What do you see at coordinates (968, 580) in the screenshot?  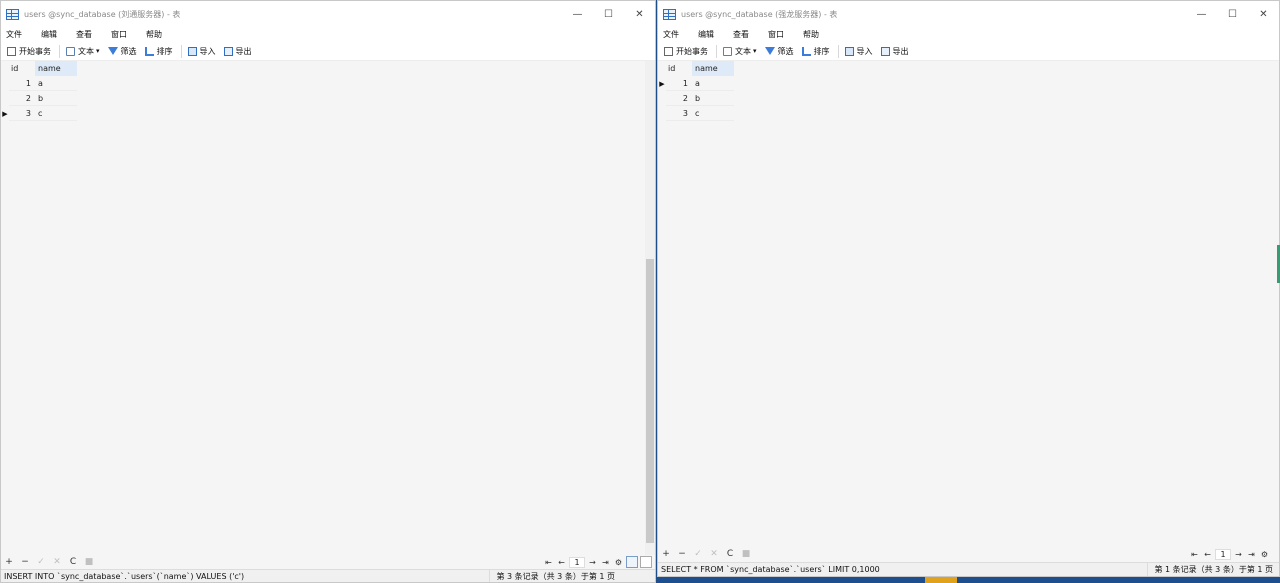 I see `taskbar` at bounding box center [968, 580].